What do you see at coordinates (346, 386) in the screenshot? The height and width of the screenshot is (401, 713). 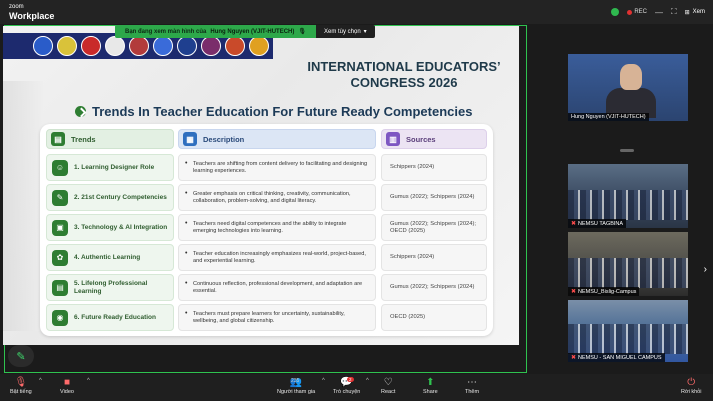 I see `chat-button: 💬 2 Trò chuyện` at bounding box center [346, 386].